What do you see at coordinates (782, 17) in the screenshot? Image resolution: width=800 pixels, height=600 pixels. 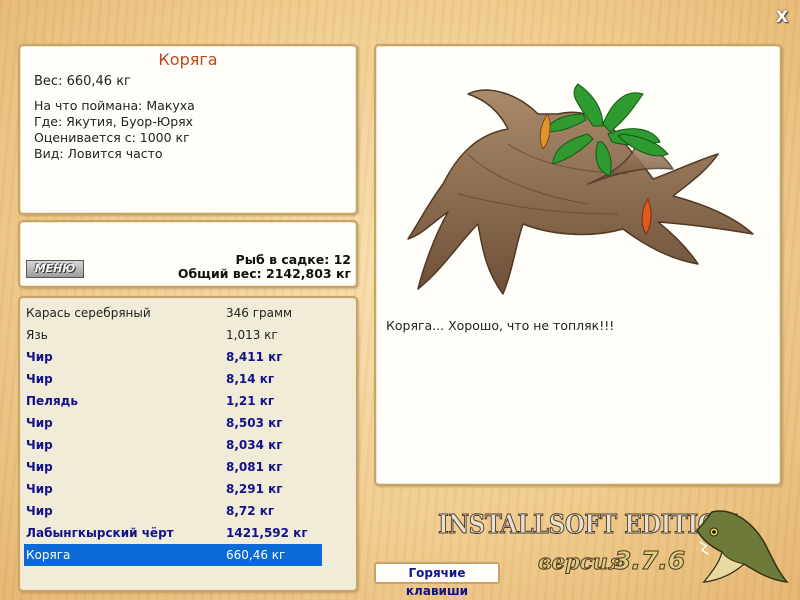 I see `close-button: X` at bounding box center [782, 17].